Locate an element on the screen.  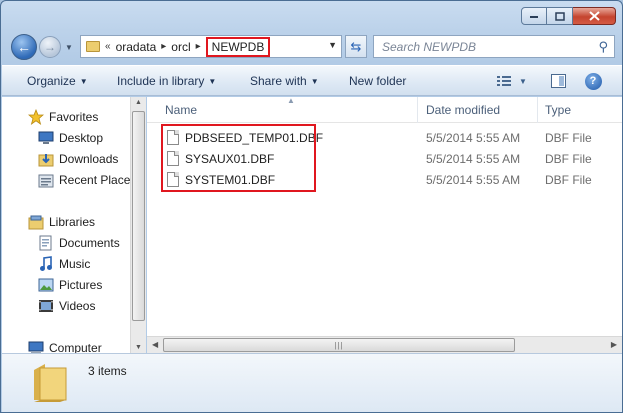
column-date-modified: Date modified is located at coordinates (463, 110).